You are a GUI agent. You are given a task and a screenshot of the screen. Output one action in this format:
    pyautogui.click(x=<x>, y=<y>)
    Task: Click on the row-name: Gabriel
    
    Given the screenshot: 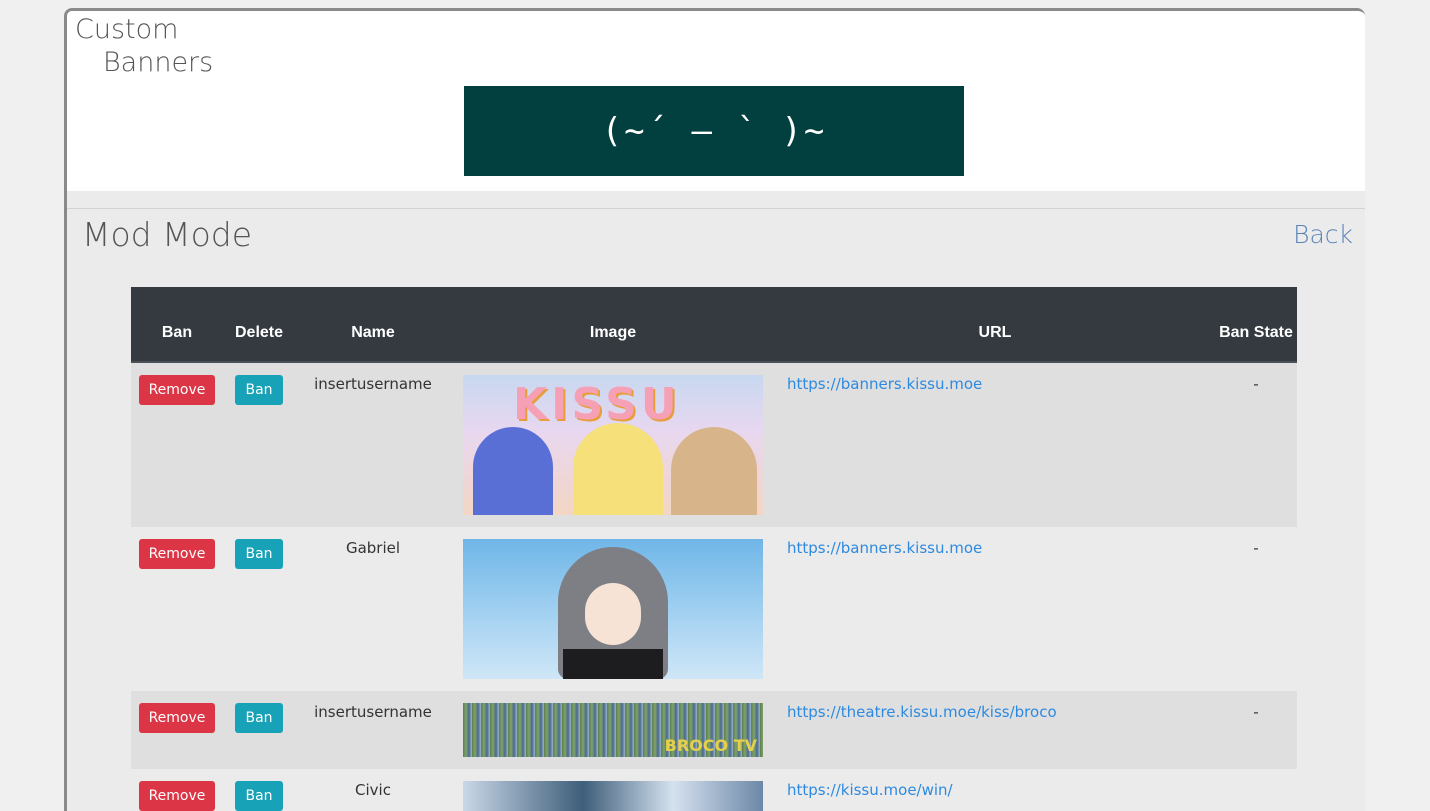 What is the action you would take?
    pyautogui.click(x=373, y=609)
    